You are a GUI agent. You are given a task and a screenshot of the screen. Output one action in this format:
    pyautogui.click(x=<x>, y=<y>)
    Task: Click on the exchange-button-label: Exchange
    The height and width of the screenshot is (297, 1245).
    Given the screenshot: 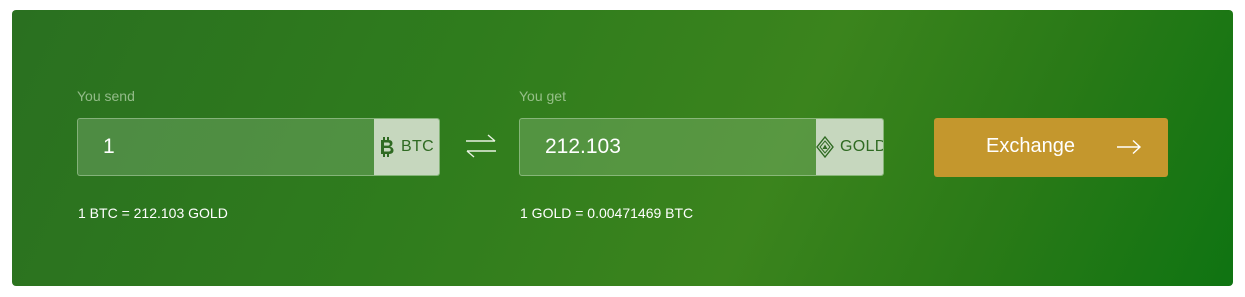 What is the action you would take?
    pyautogui.click(x=1030, y=146)
    